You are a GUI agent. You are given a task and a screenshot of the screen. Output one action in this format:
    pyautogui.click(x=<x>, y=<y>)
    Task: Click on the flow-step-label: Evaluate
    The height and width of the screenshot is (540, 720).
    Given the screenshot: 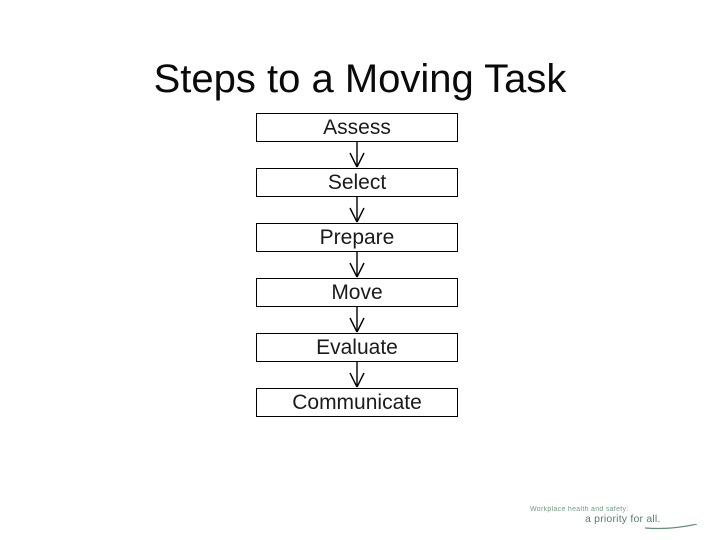 What is the action you would take?
    pyautogui.click(x=357, y=347)
    